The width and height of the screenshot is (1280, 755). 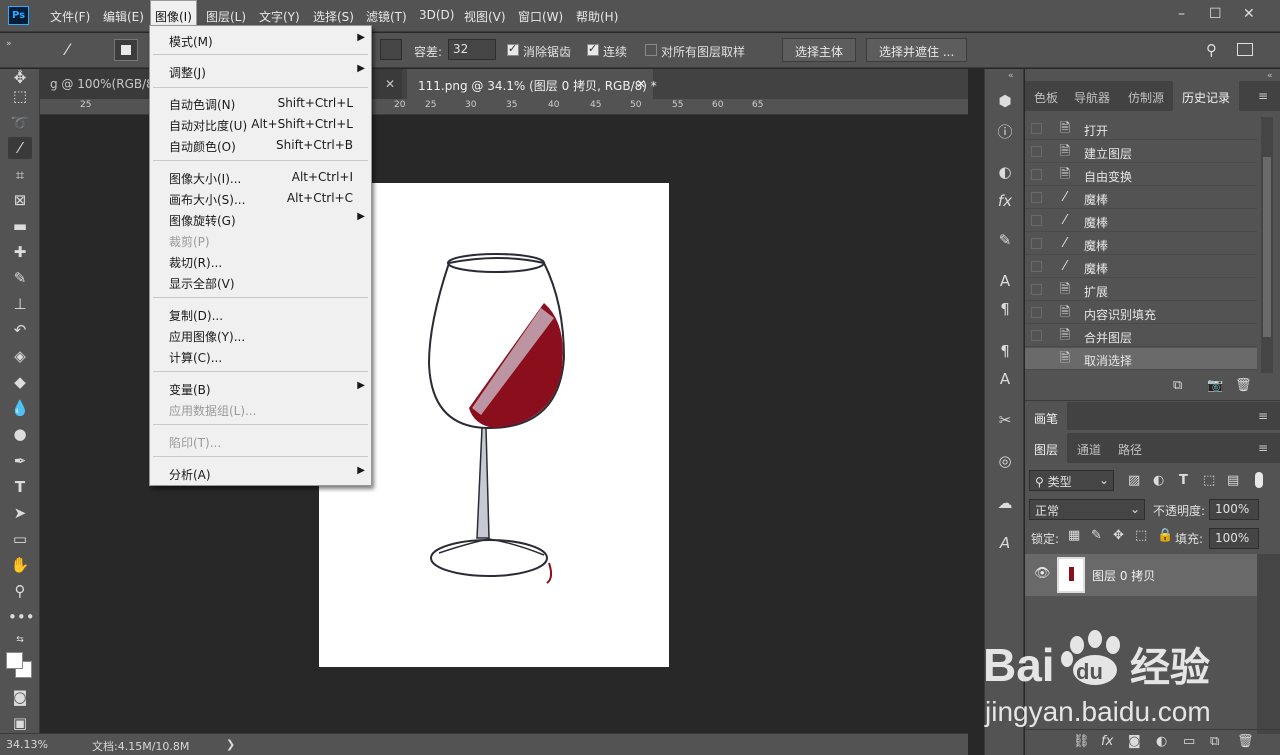 What do you see at coordinates (1234, 538) in the screenshot?
I see `fill-input: 100%` at bounding box center [1234, 538].